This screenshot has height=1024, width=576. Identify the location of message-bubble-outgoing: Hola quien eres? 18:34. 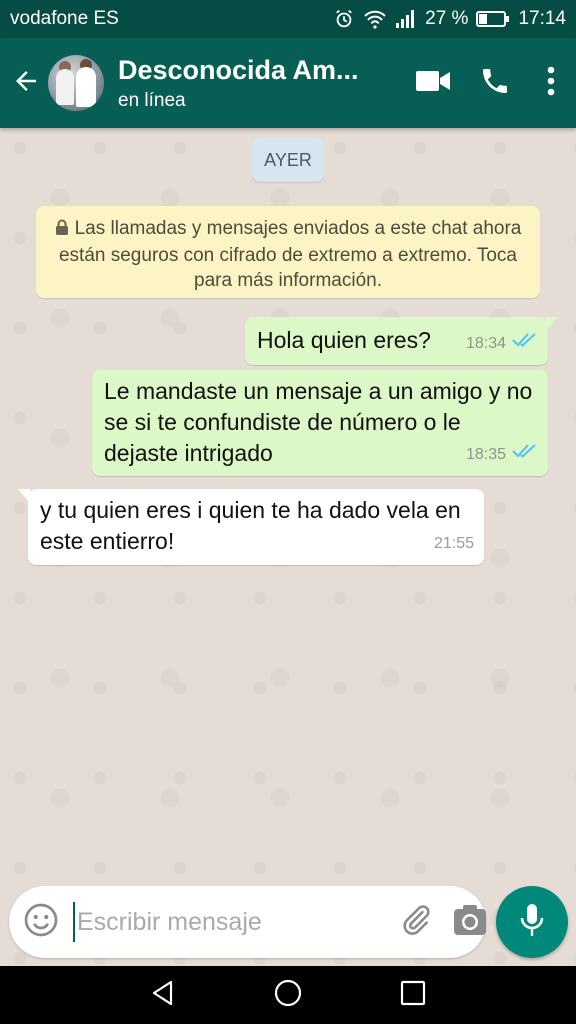
(401, 341).